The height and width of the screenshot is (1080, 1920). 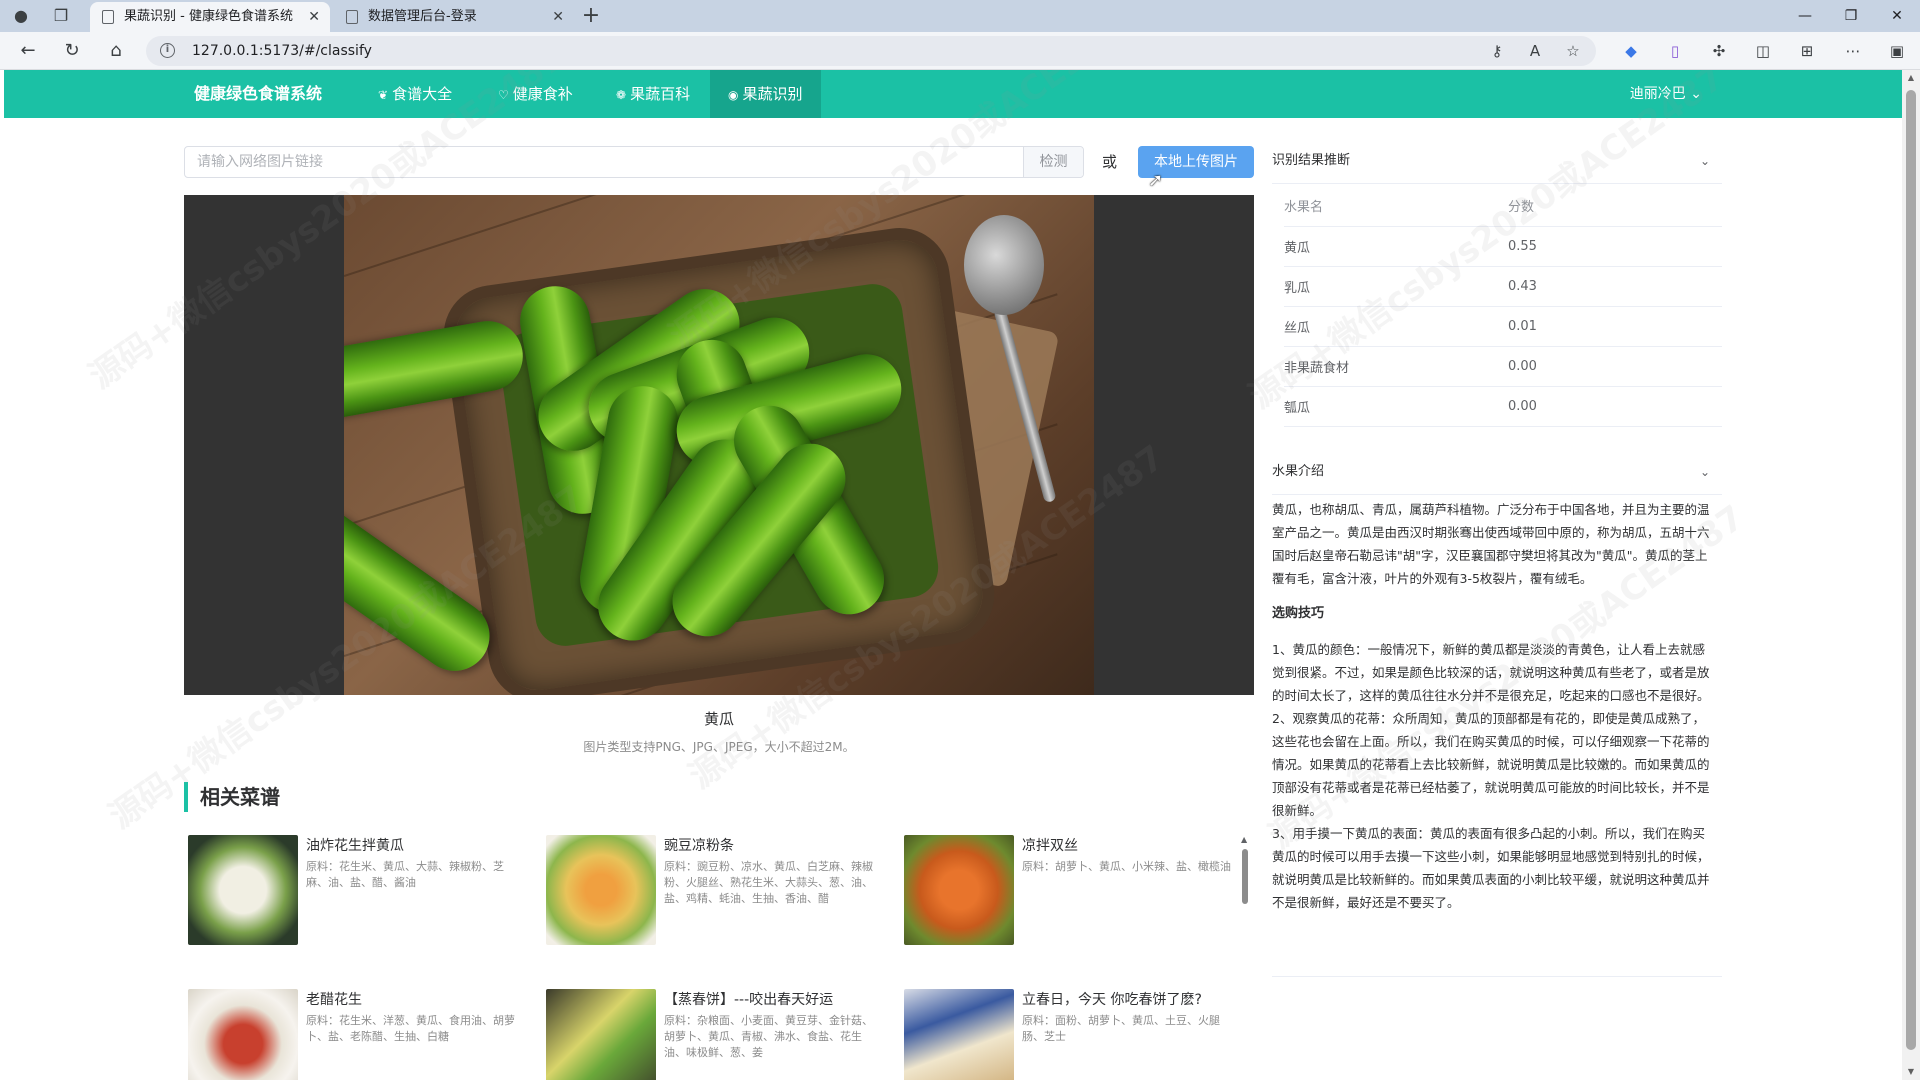 I want to click on extensions-puzzle-icon: ✣, so click(x=1719, y=51).